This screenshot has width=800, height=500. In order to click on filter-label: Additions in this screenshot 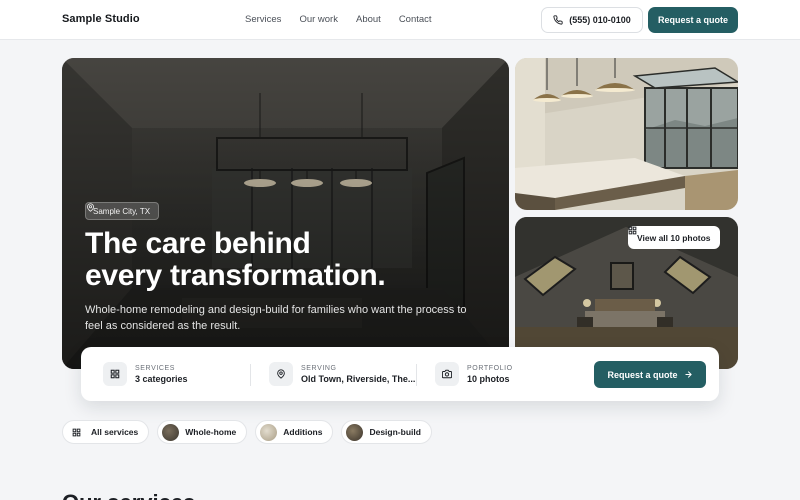, I will do `click(303, 432)`.